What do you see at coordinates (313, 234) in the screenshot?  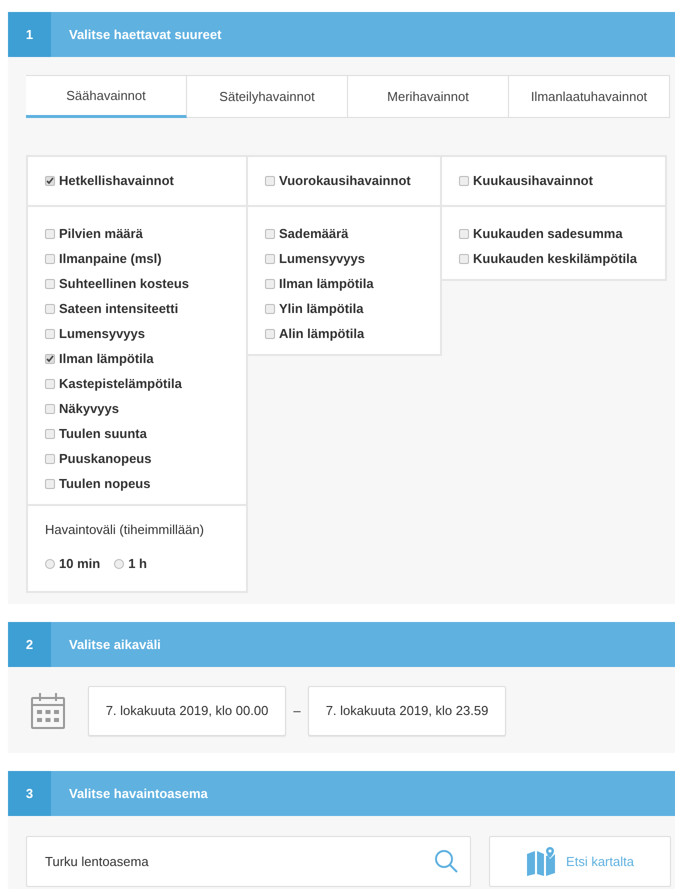 I see `checkbox-label: Sademäärä` at bounding box center [313, 234].